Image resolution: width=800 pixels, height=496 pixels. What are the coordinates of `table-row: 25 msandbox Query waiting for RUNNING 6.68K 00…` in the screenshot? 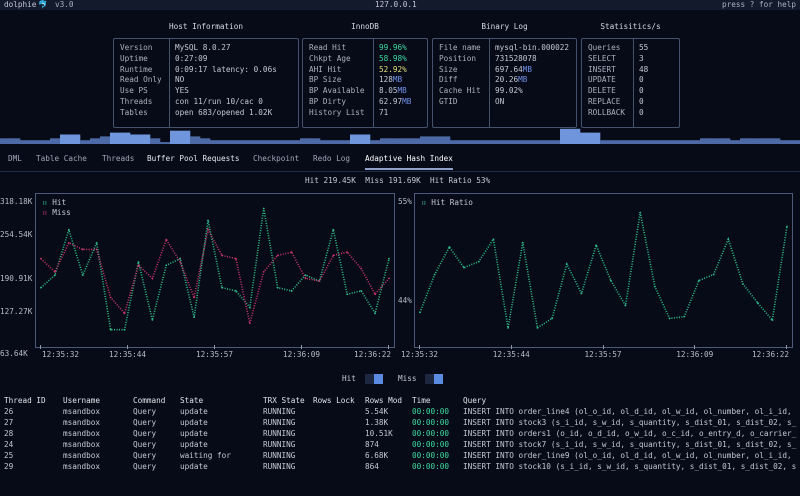 It's located at (400, 456).